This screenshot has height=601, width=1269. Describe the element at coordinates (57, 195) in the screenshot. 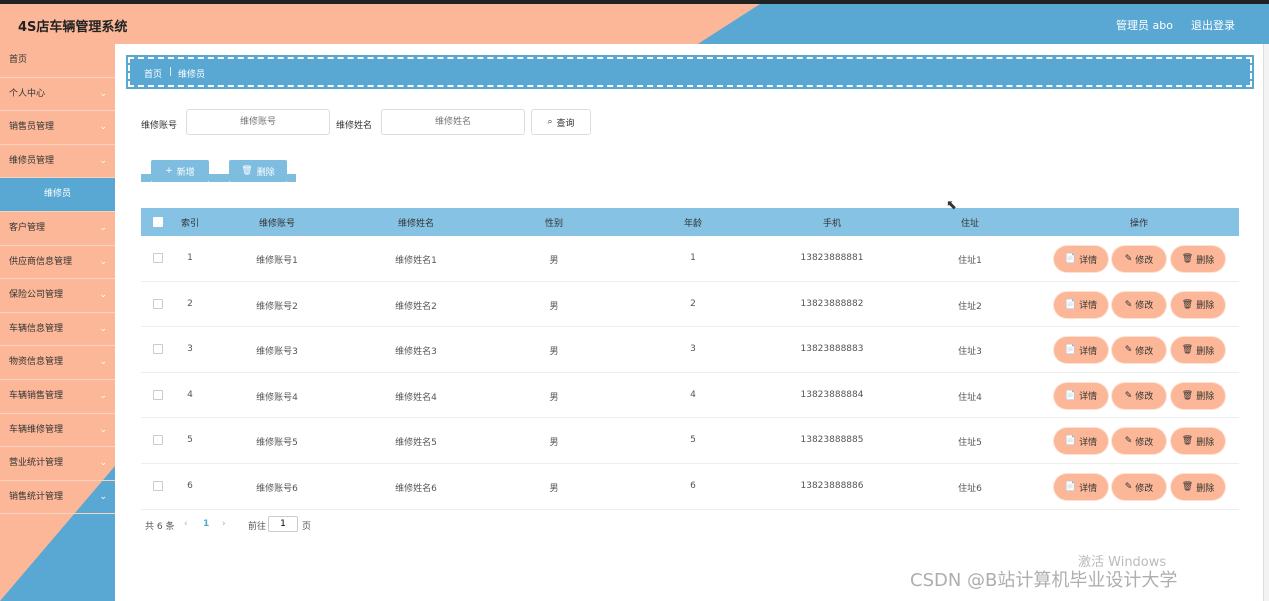

I see `sidebar-item-4: 维修员` at that location.